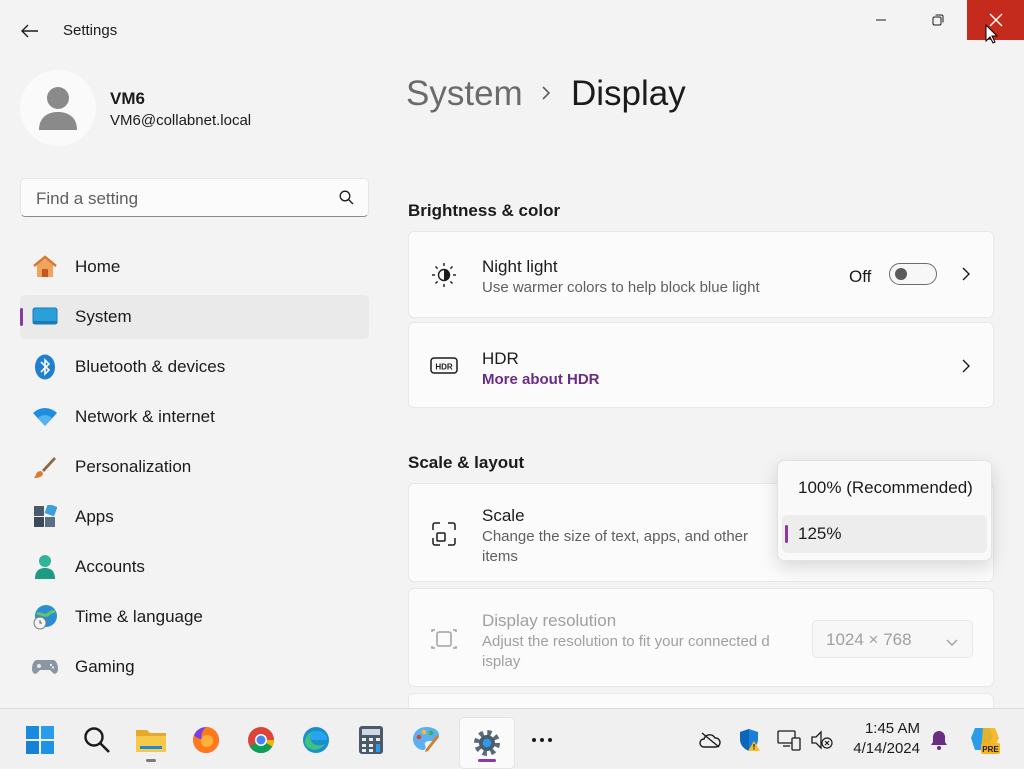  I want to click on start-icon, so click(40, 740).